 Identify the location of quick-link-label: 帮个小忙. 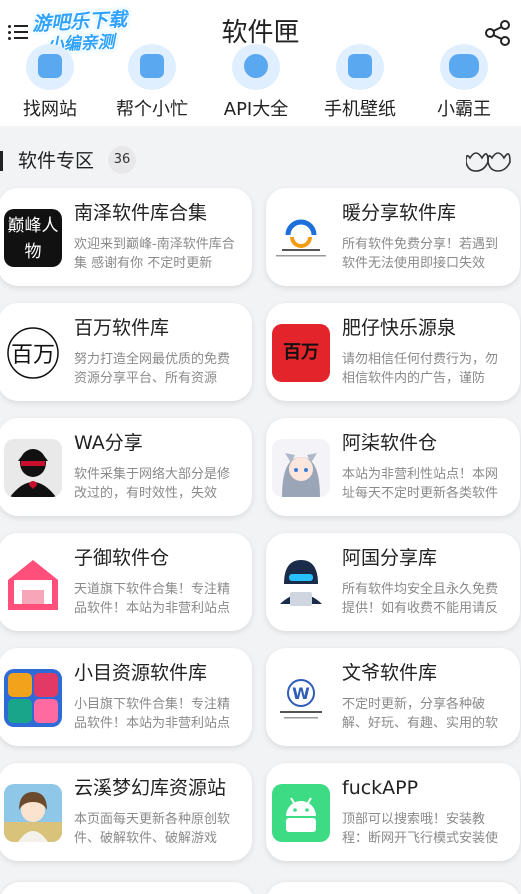
(152, 109).